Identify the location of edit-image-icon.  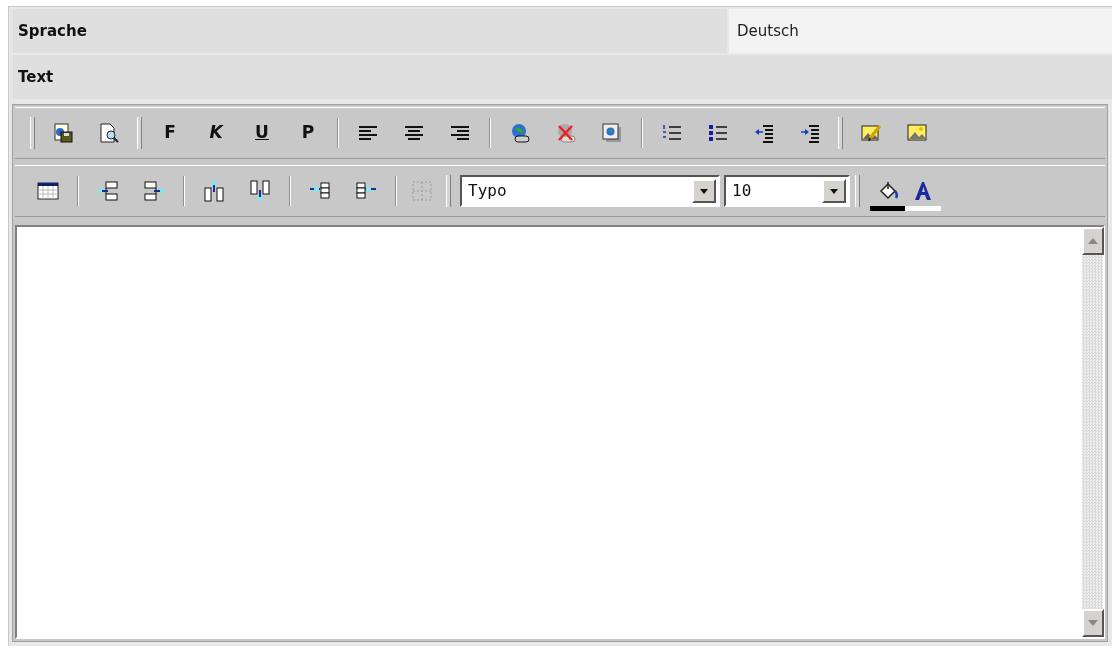
(871, 133).